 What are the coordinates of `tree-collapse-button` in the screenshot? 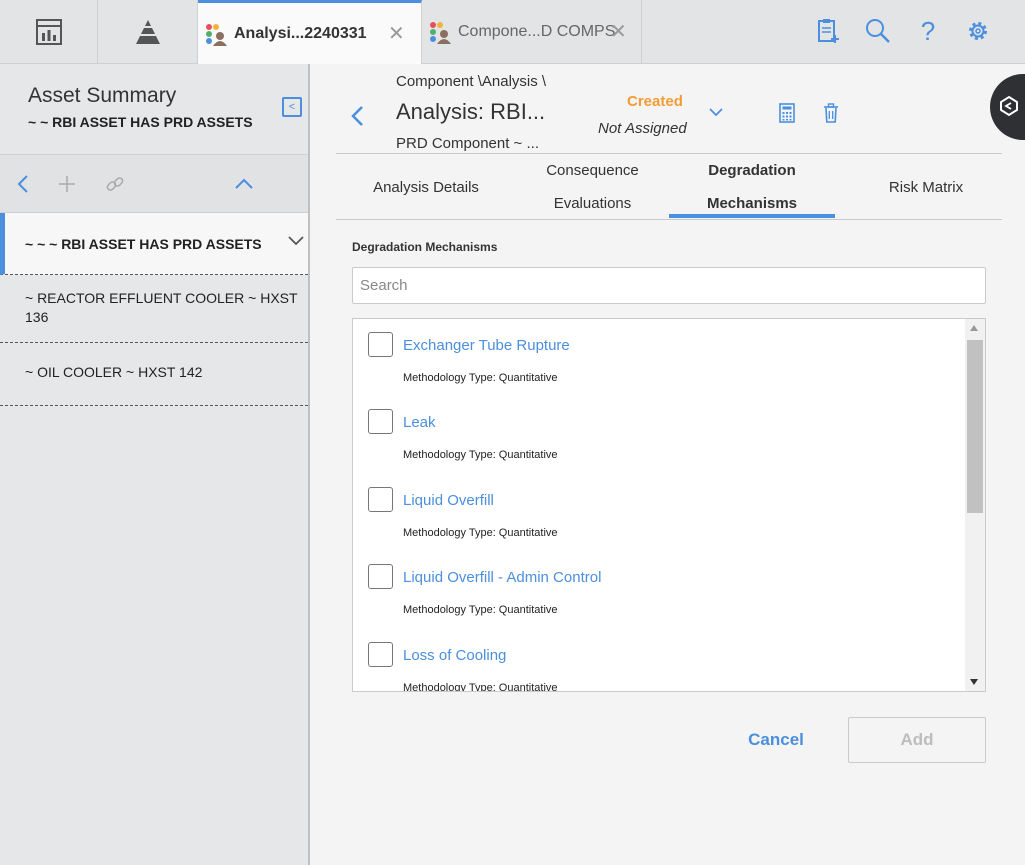 It's located at (244, 184).